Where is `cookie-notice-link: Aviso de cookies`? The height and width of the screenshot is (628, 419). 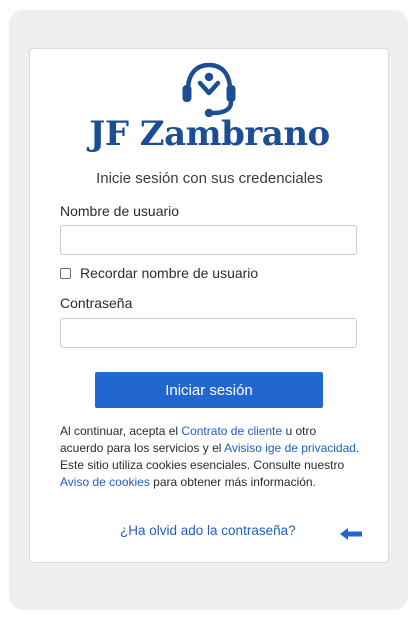 cookie-notice-link: Aviso de cookies is located at coordinates (105, 482).